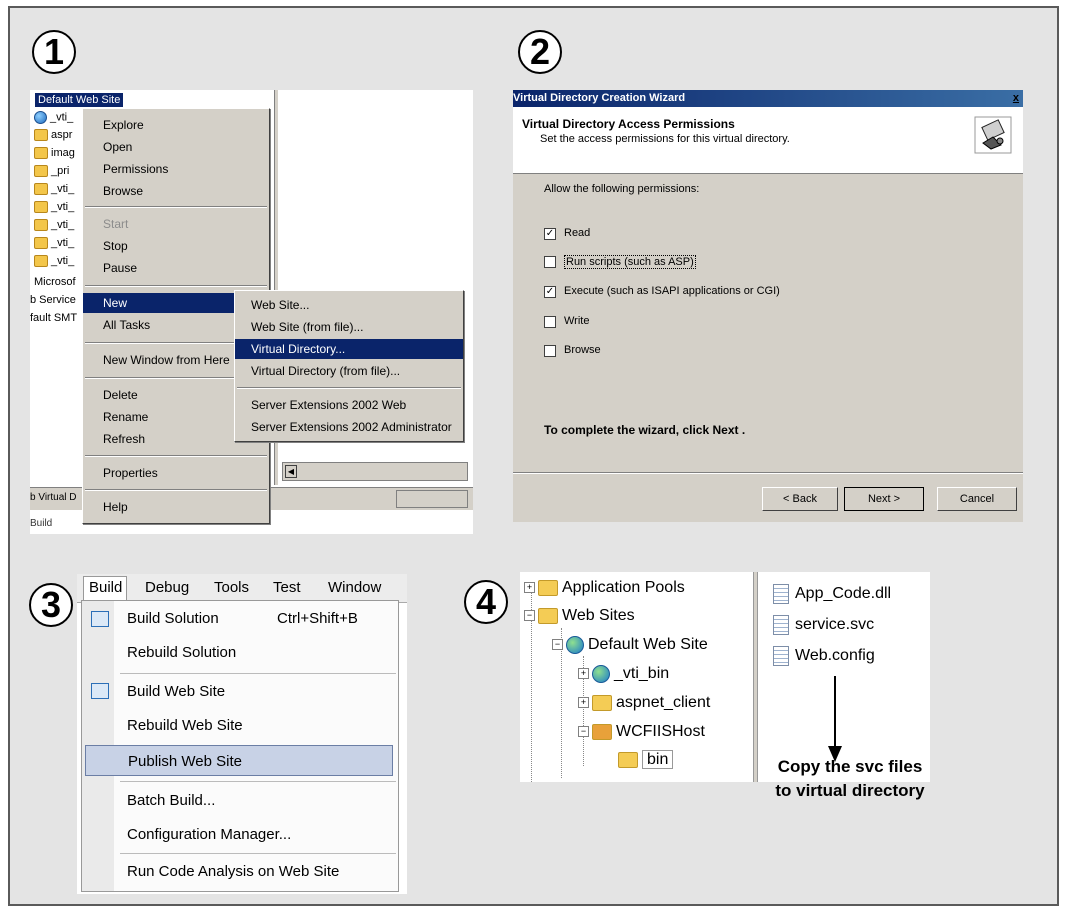  I want to click on menu-item-pause: Pause, so click(176, 268).